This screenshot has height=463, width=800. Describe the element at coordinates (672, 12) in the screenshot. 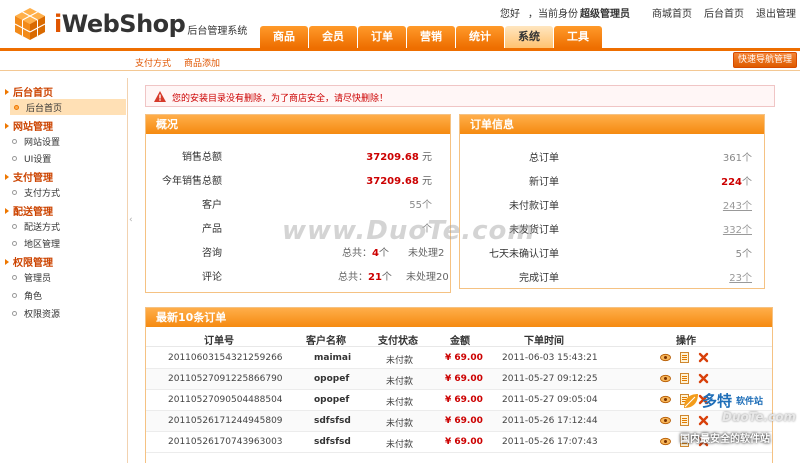

I see `link-shop-home: 商城首页` at that location.